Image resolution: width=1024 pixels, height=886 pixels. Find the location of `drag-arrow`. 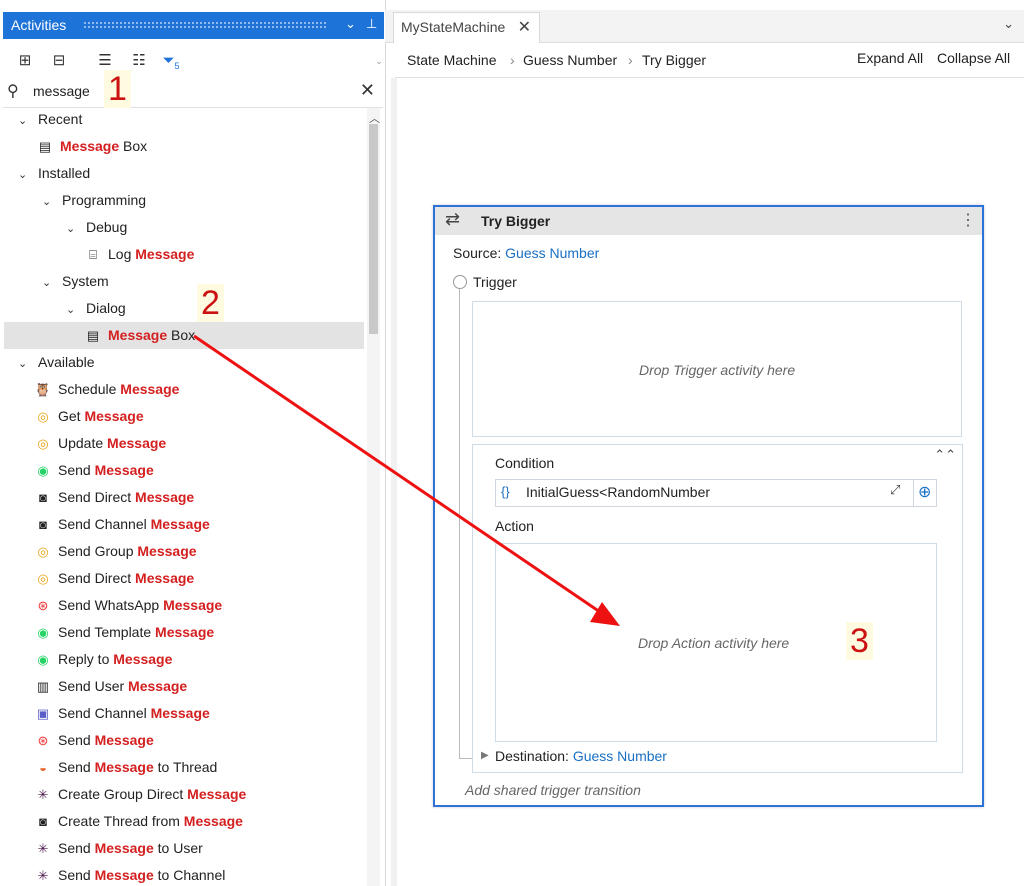

drag-arrow is located at coordinates (406, 480).